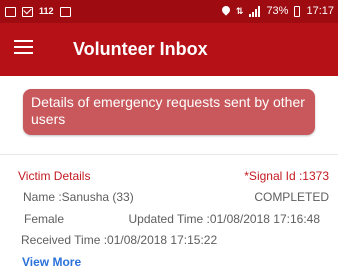  What do you see at coordinates (226, 11) in the screenshot?
I see `location-icon` at bounding box center [226, 11].